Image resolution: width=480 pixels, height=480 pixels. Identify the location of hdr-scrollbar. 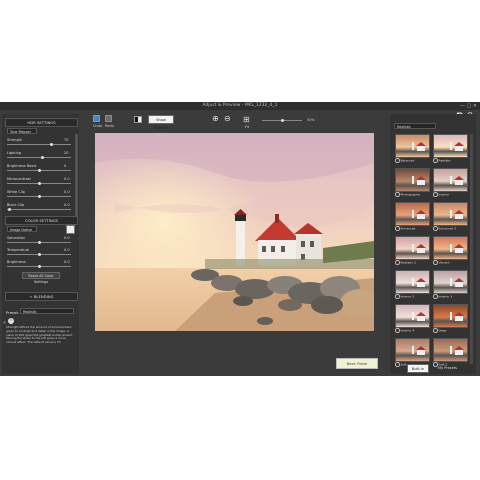
(76, 176).